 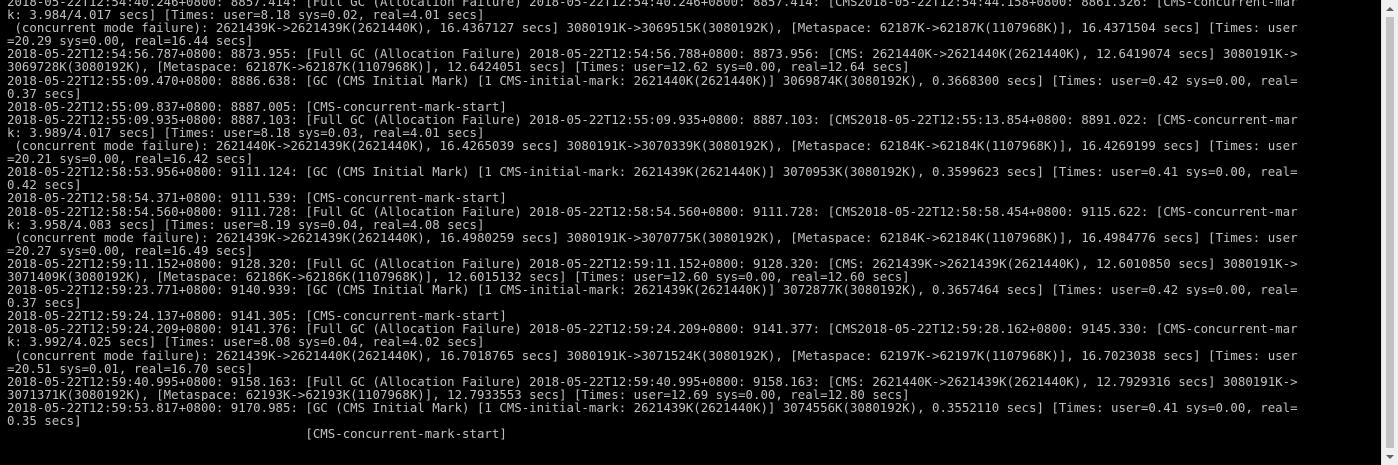 I want to click on log-line: 0.35 secs], so click(x=44, y=421).